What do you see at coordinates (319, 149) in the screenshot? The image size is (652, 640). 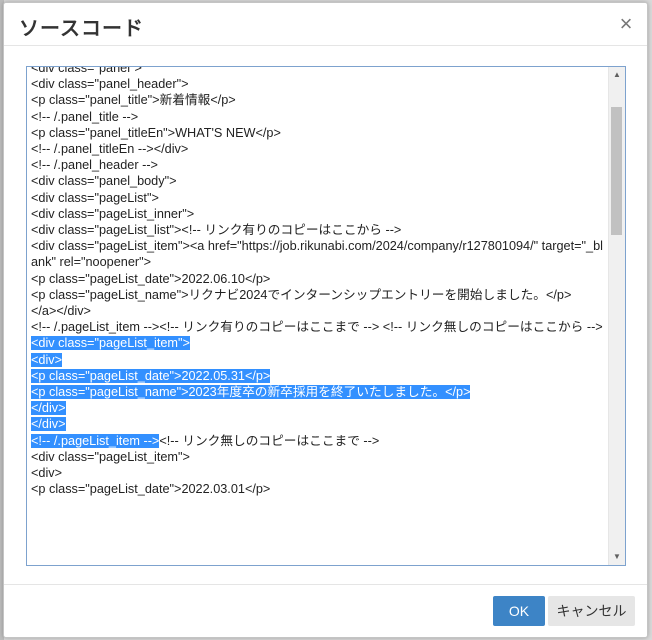 I see `code-line: <!-- /.panel_titleEn --></div>` at bounding box center [319, 149].